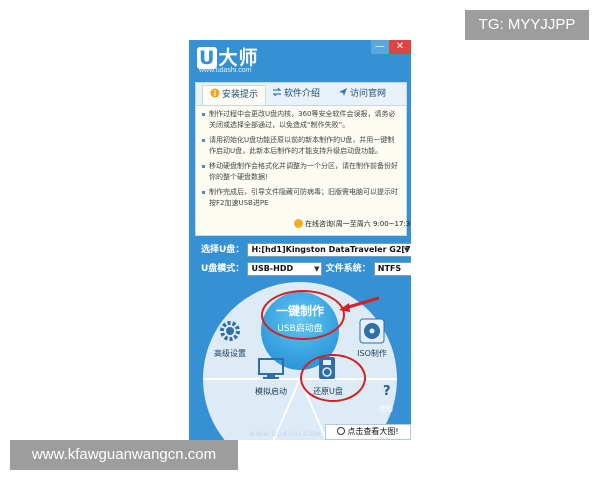 The height and width of the screenshot is (480, 600). I want to click on minimize-button: —, so click(380, 47).